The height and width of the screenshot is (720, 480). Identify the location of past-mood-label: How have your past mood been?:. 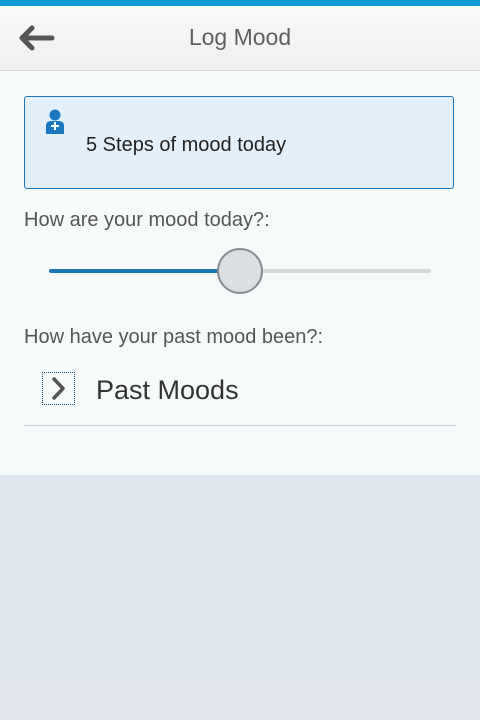
(174, 337).